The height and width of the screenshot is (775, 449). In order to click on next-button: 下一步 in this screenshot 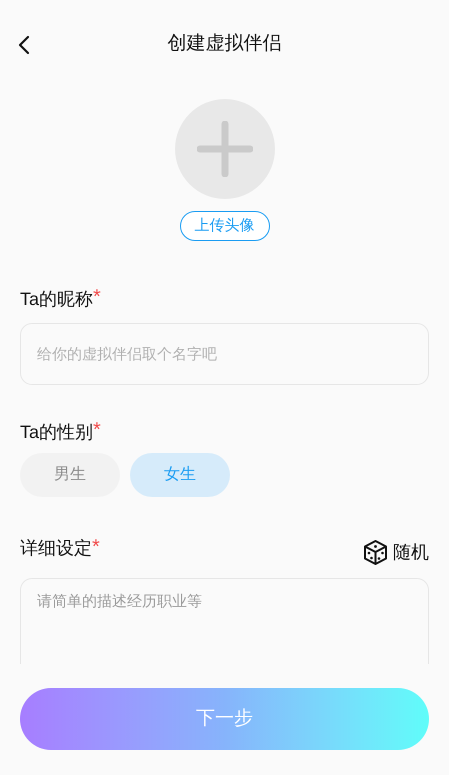, I will do `click(224, 719)`.